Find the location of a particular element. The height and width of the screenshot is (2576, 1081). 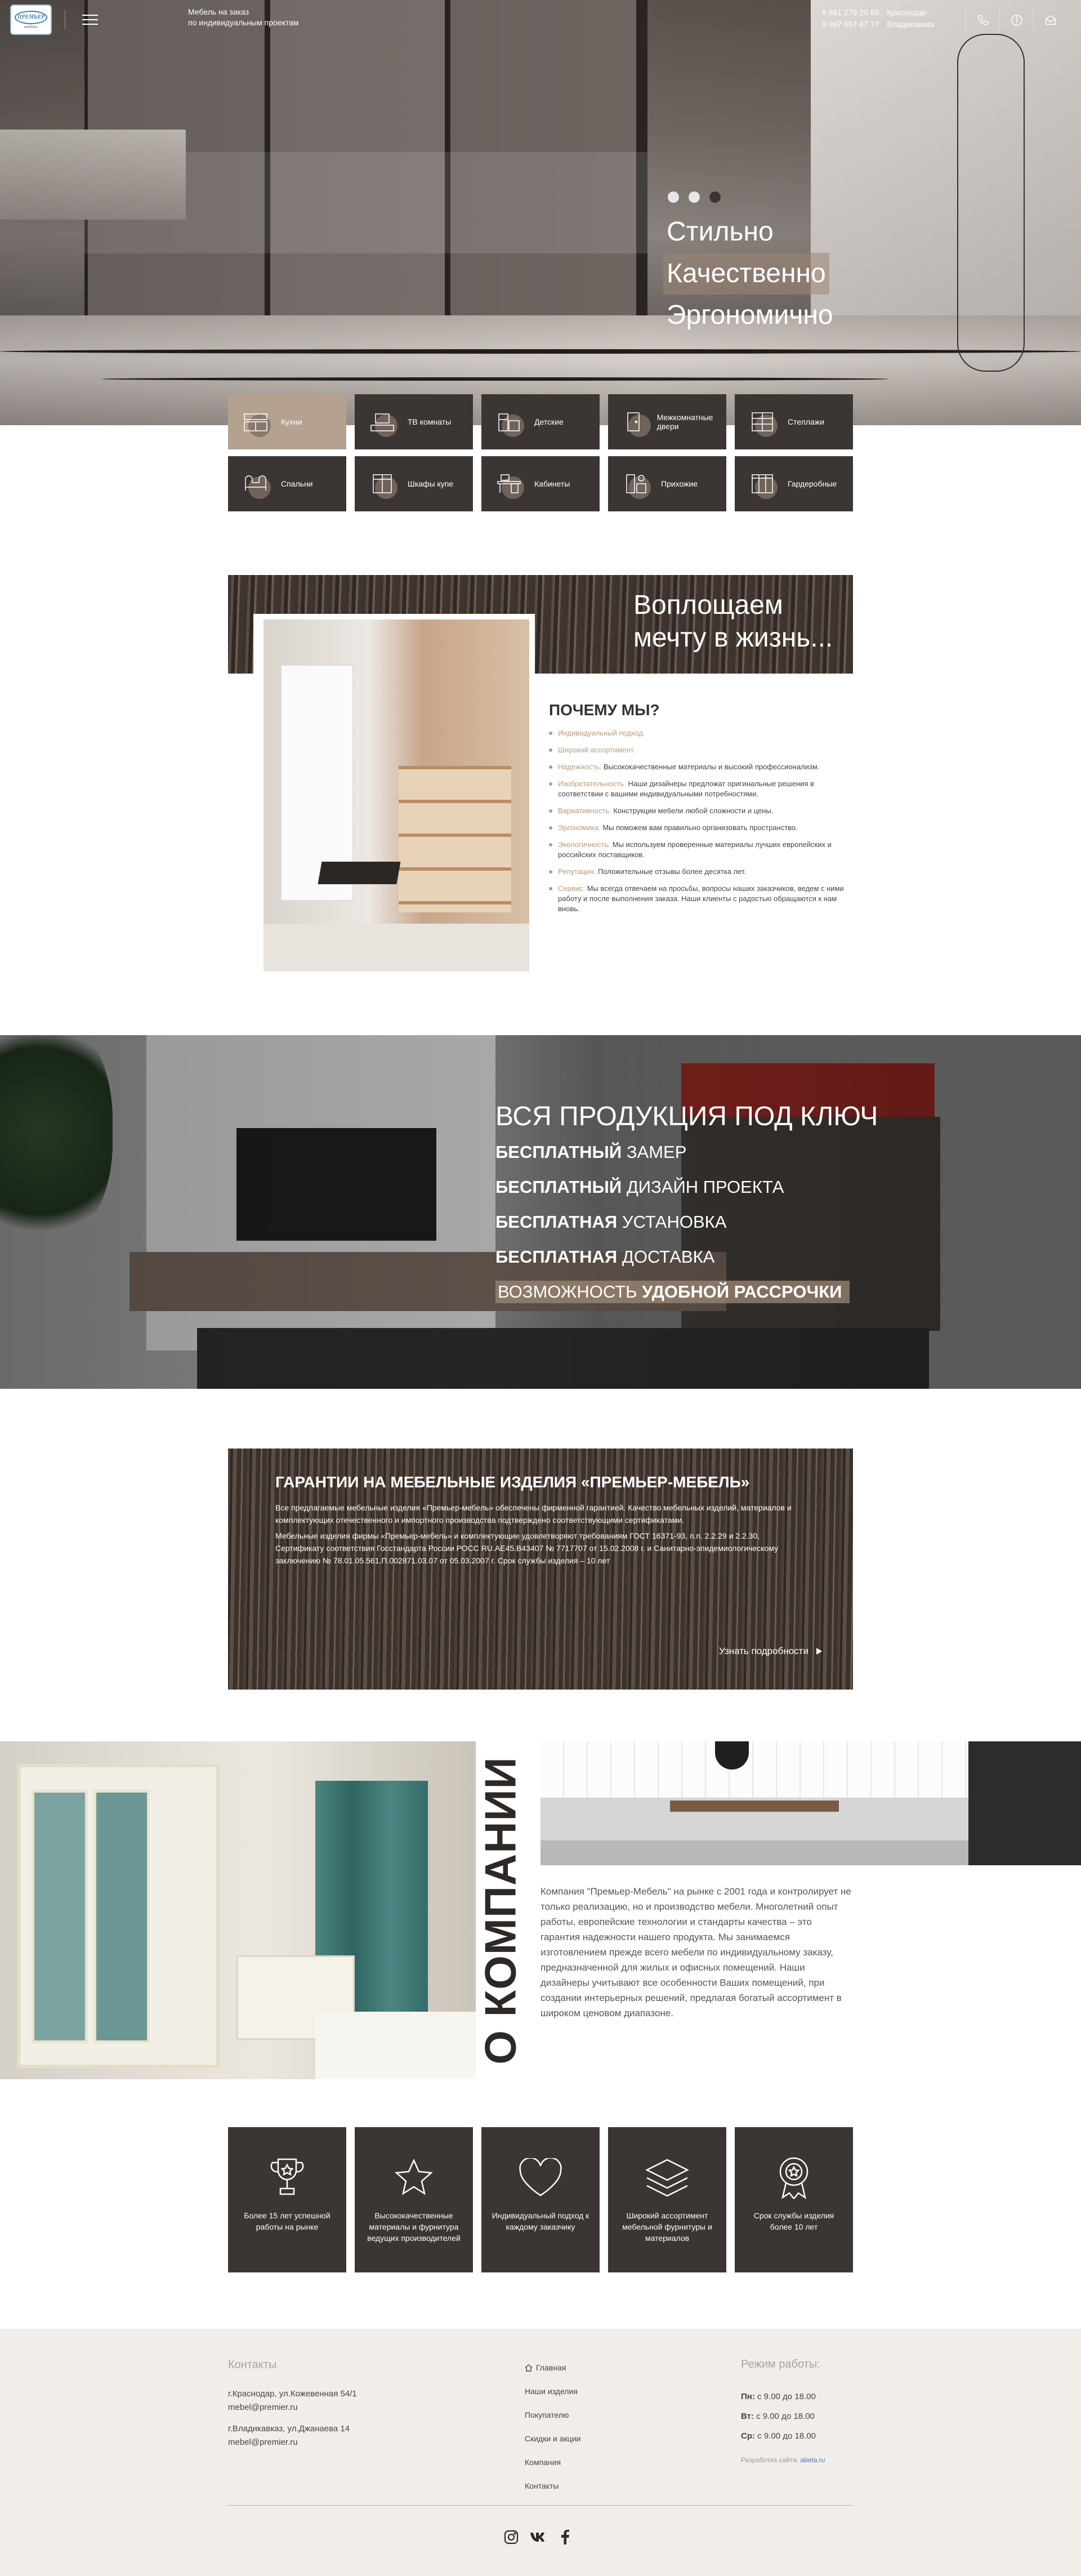

footer-nav-company: Компания is located at coordinates (552, 2462).